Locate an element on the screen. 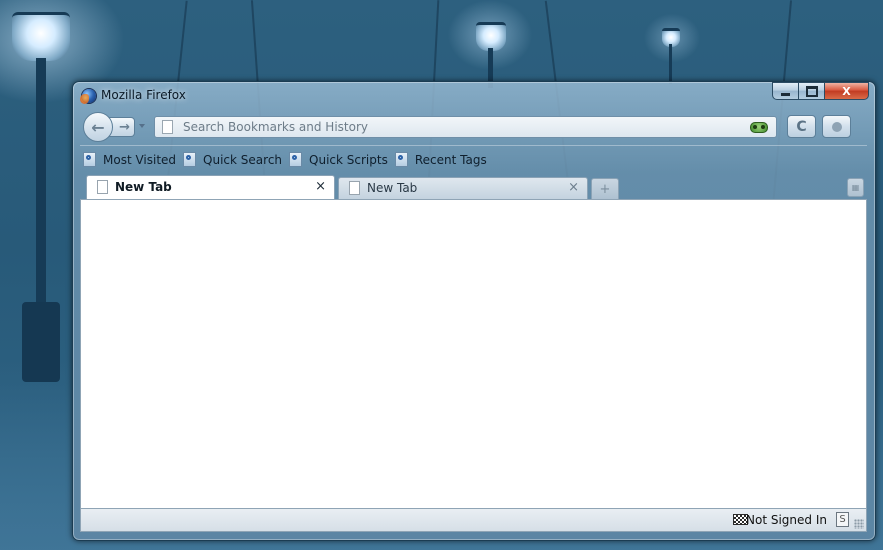  title-bar: Mozilla Firefox X is located at coordinates (474, 96).